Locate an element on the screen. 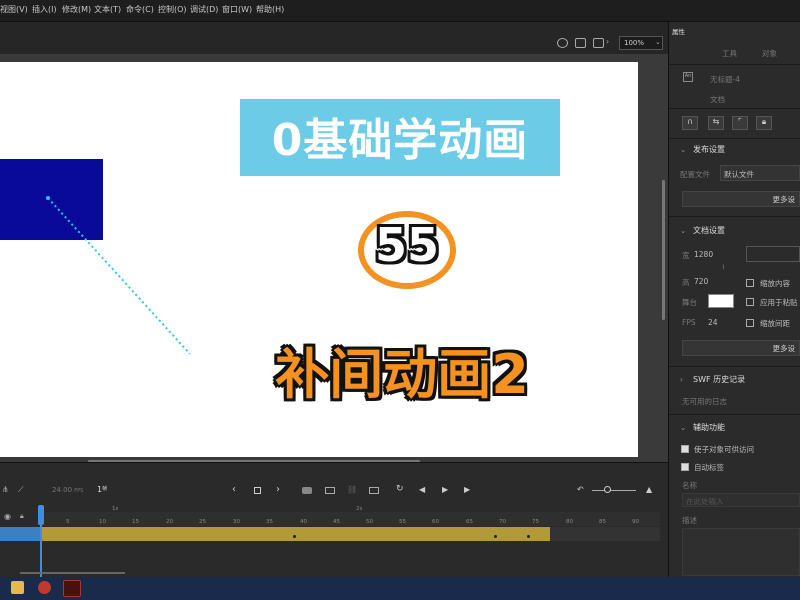 This screenshot has width=800, height=600. timeline-scrollbar is located at coordinates (72, 573).